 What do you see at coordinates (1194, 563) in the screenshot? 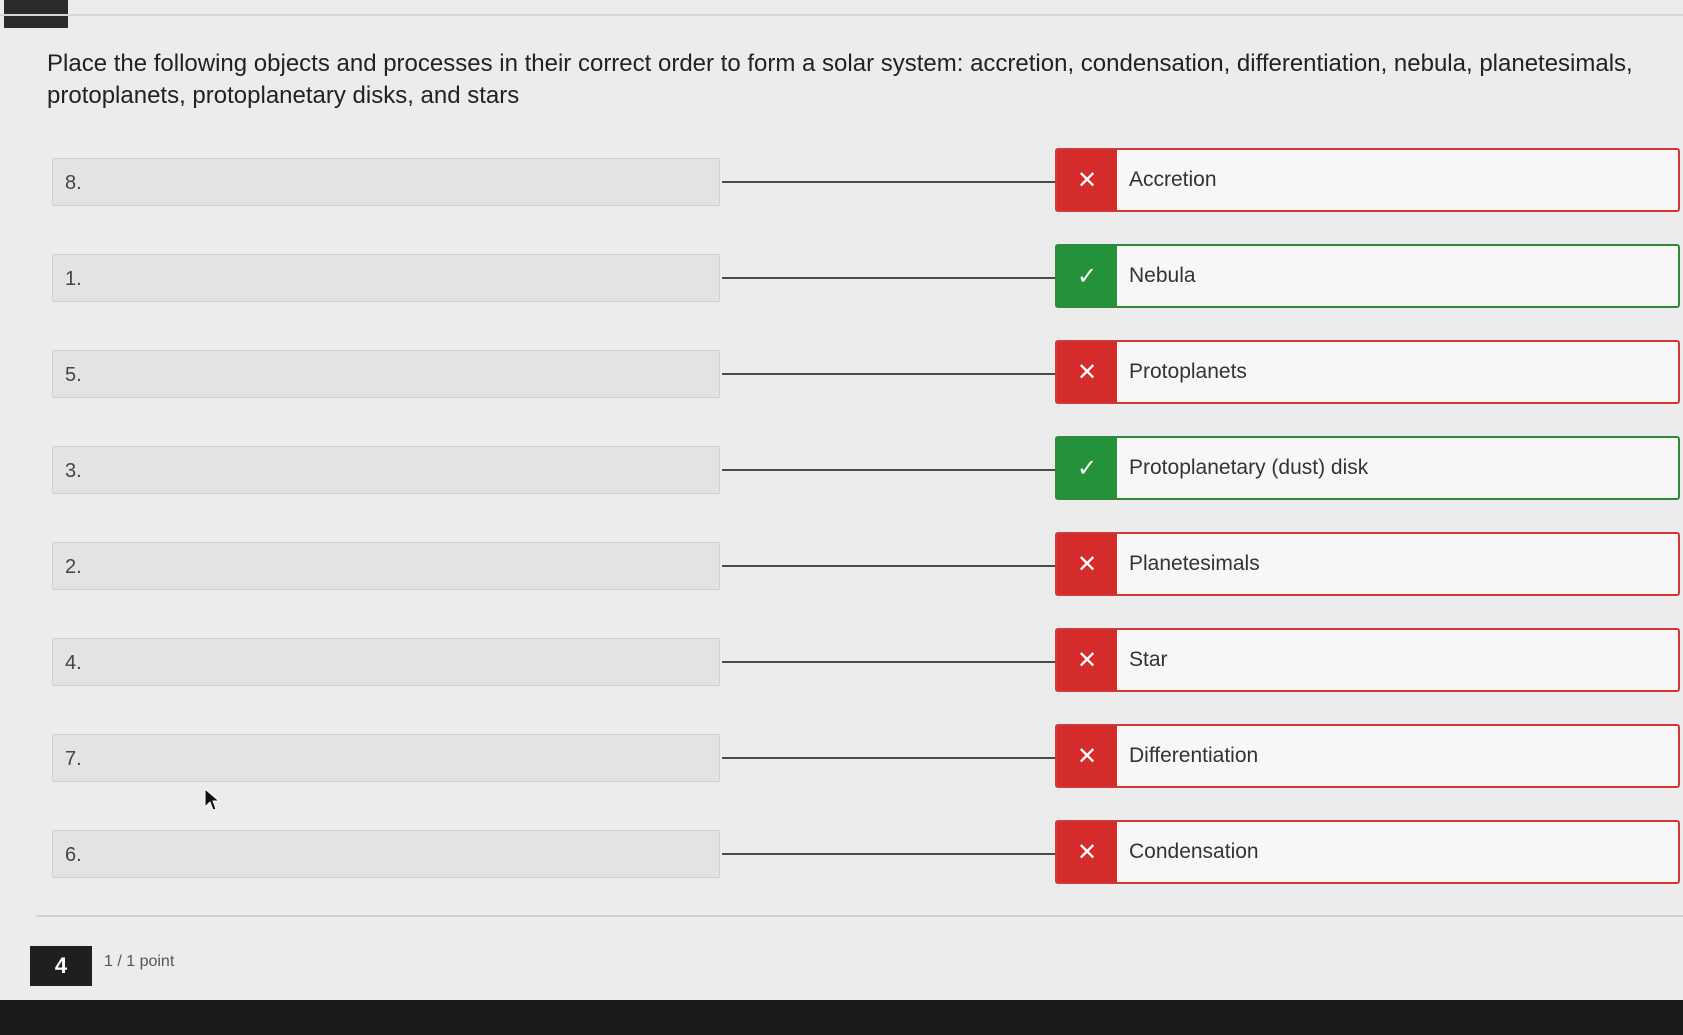
I see `answer-label: Planetesimals` at bounding box center [1194, 563].